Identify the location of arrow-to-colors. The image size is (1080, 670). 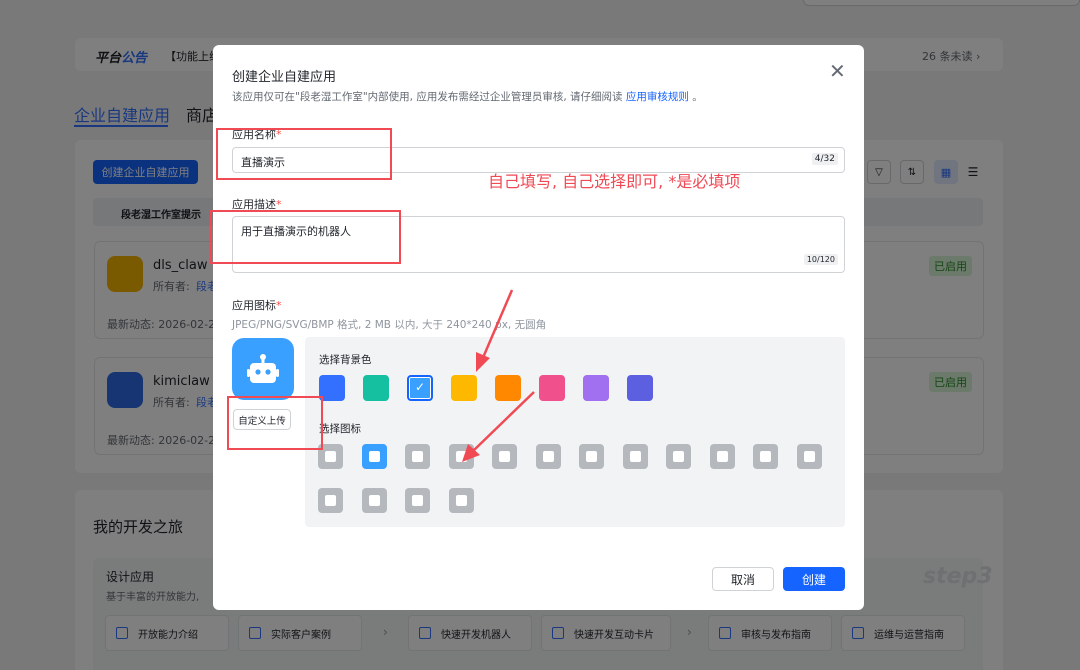
(497, 325).